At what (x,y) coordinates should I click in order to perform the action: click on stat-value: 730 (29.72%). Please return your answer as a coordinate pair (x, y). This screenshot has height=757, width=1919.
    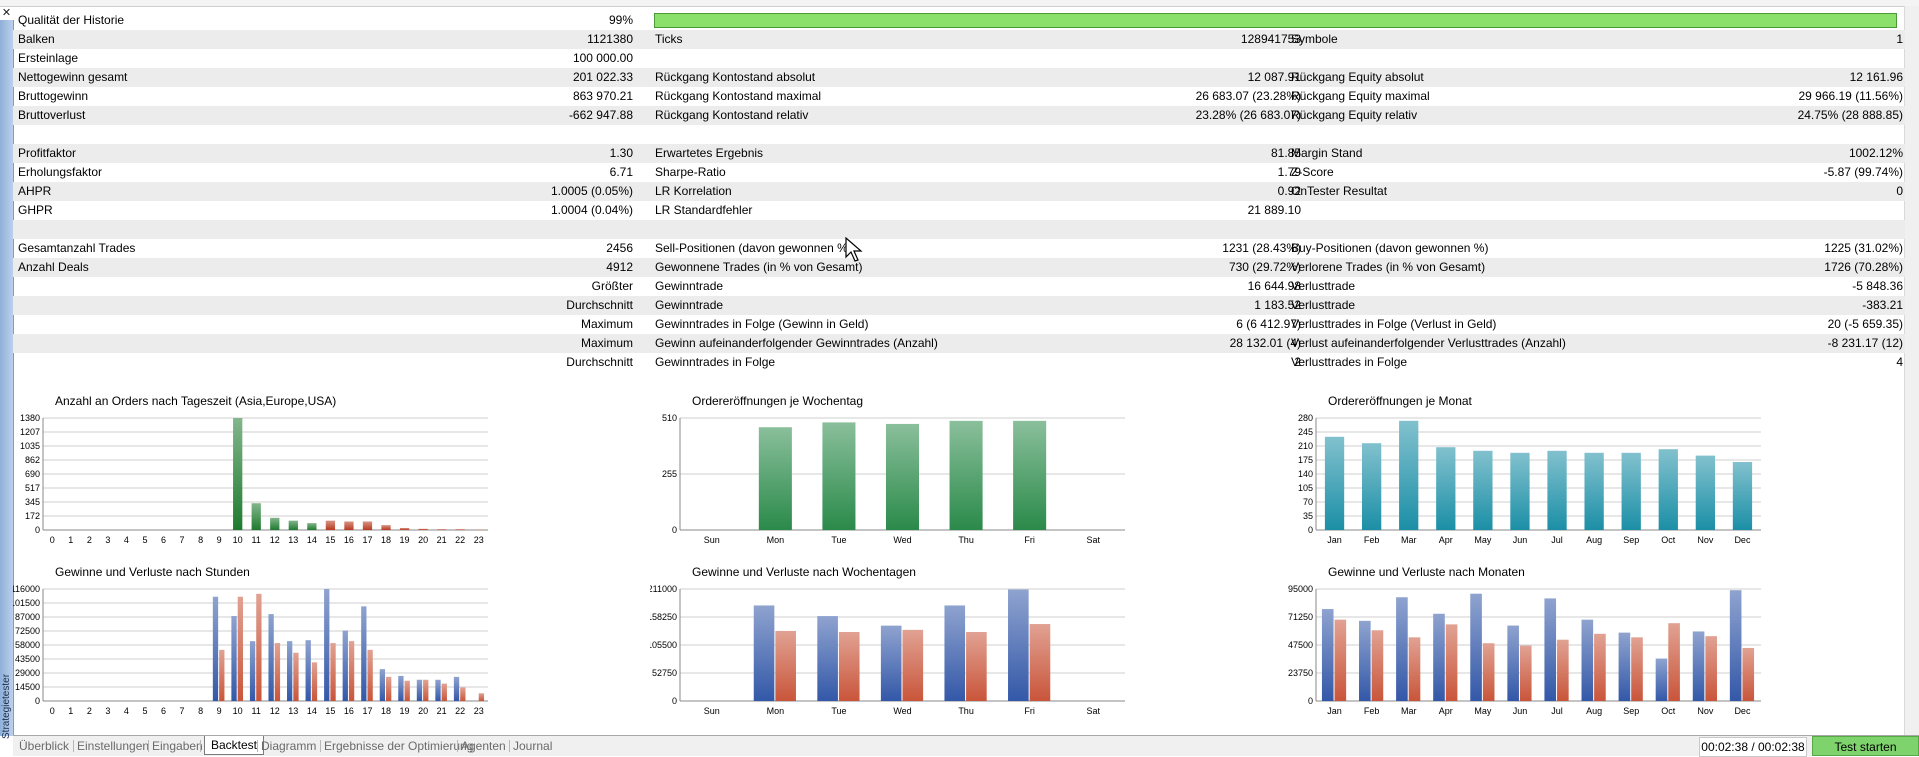
    Looking at the image, I should click on (1157, 267).